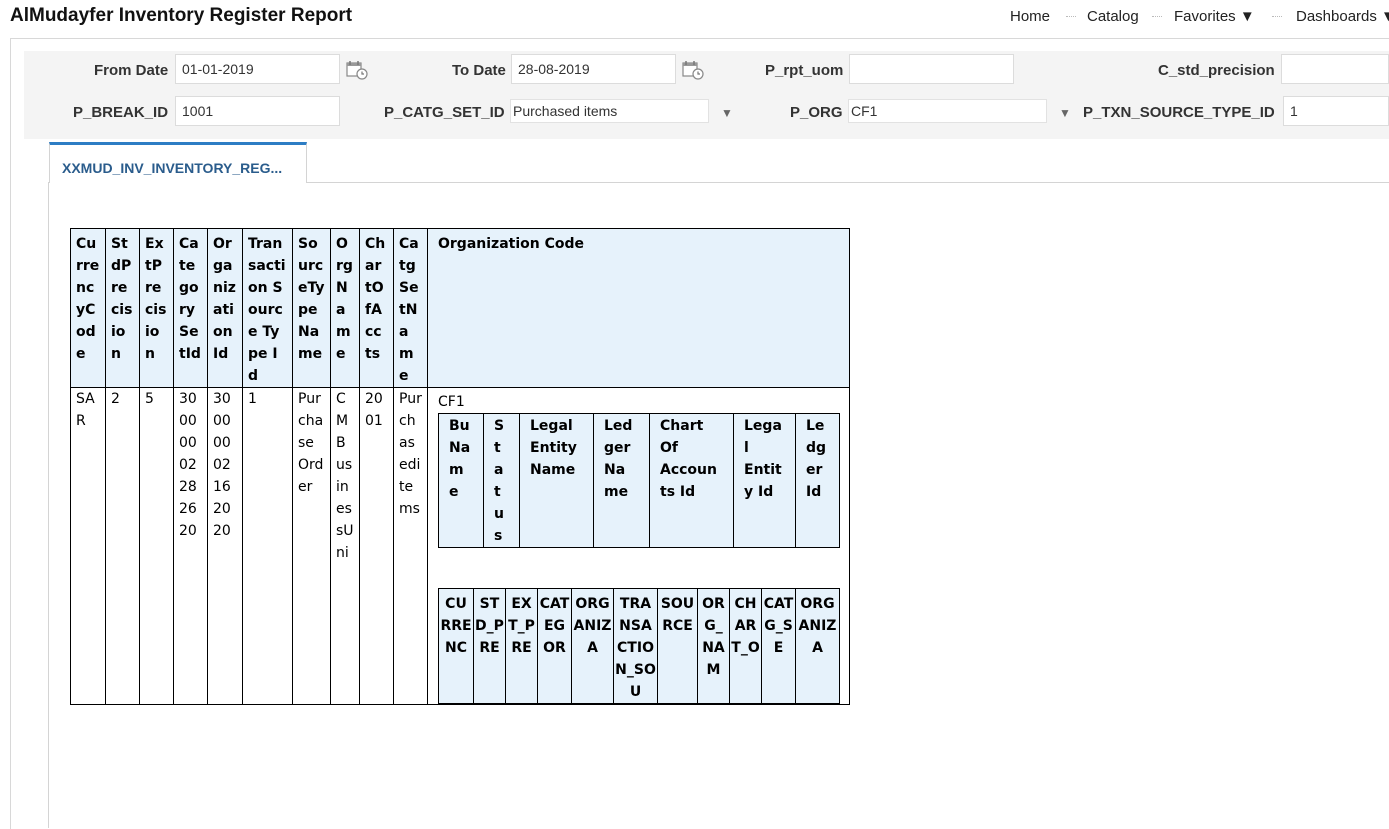  I want to click on column-header: CATG_SE, so click(778, 646).